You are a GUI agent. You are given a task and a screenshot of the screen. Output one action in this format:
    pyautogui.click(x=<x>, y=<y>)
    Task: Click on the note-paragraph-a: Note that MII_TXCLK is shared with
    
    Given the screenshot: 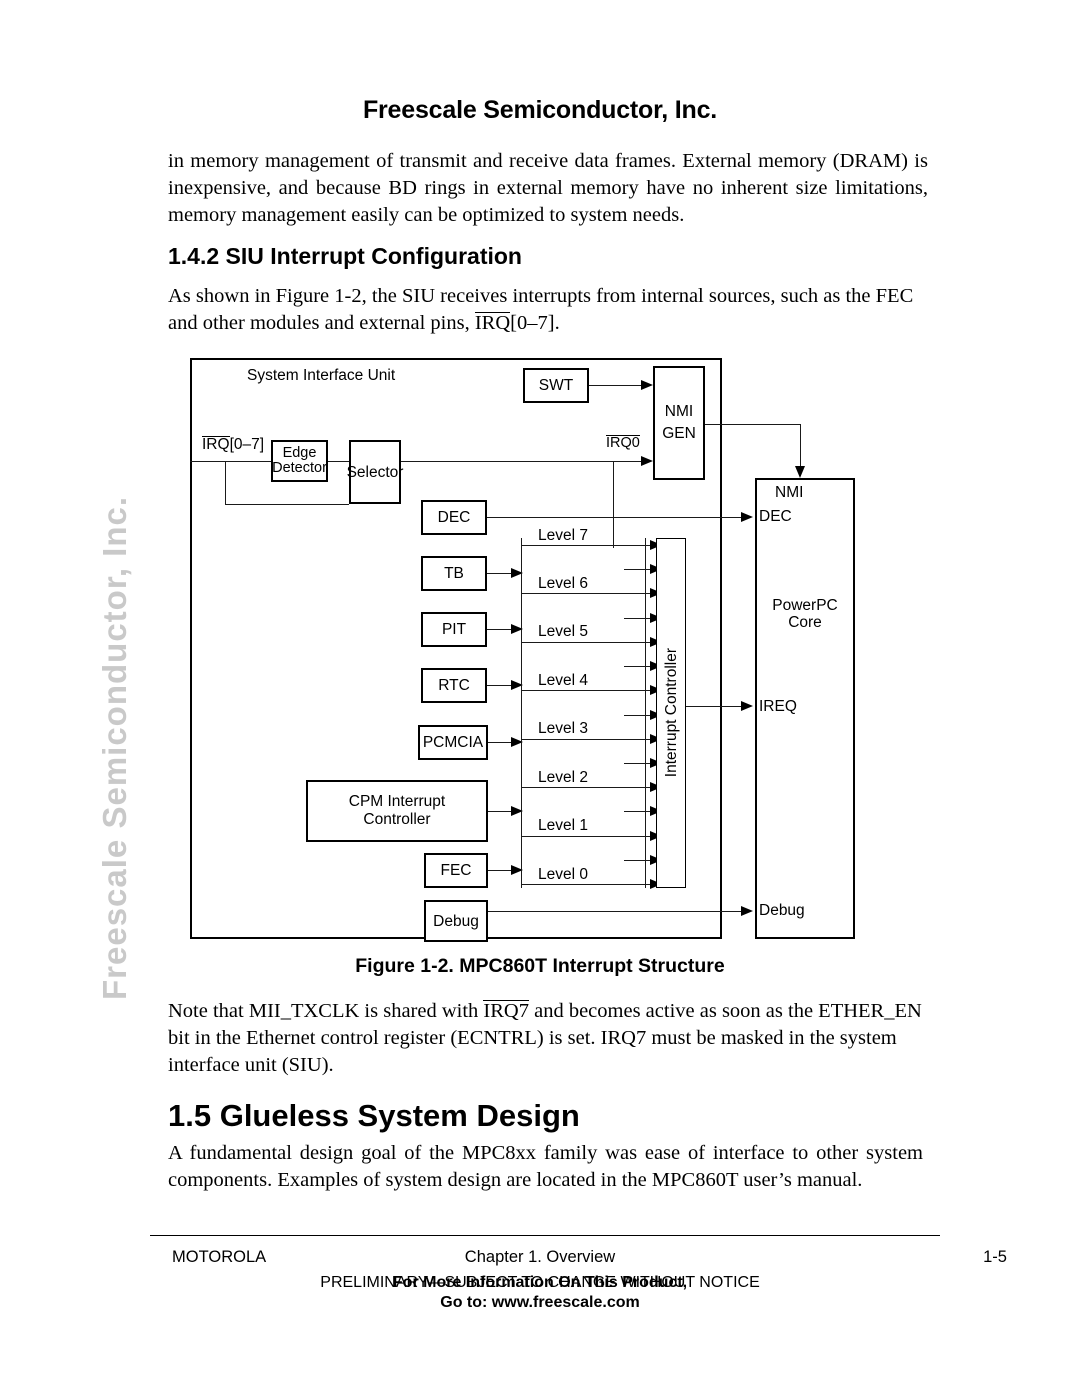 What is the action you would take?
    pyautogui.click(x=326, y=1011)
    